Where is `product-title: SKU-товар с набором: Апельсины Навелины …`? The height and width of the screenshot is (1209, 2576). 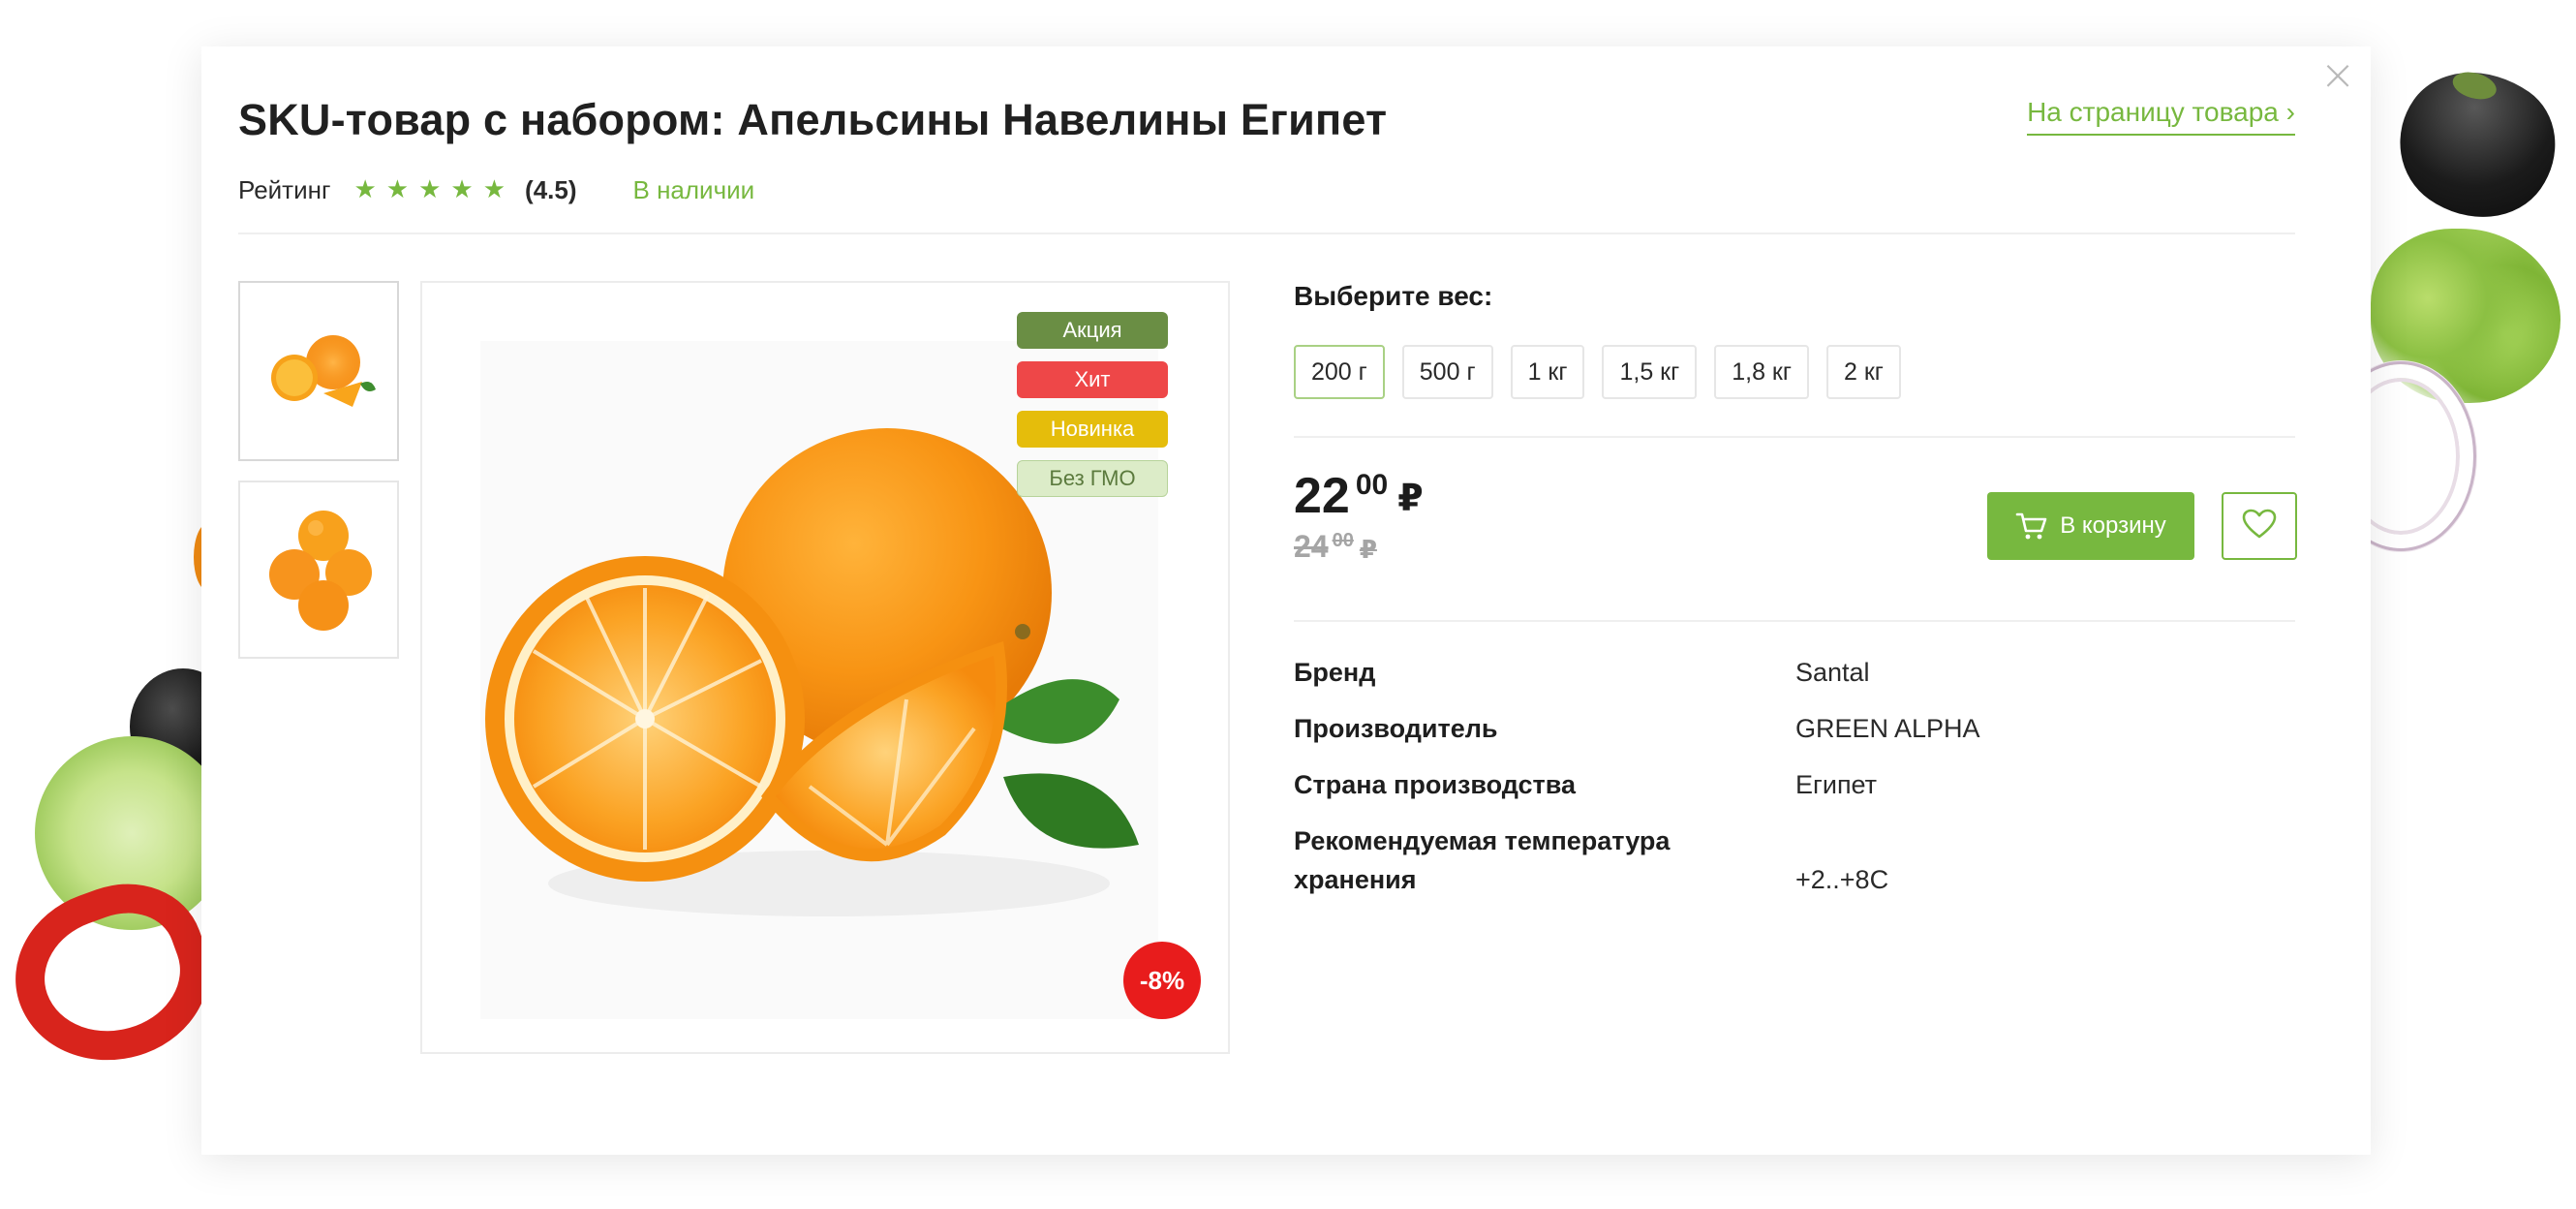 product-title: SKU-товар с набором: Апельсины Навелины … is located at coordinates (813, 119).